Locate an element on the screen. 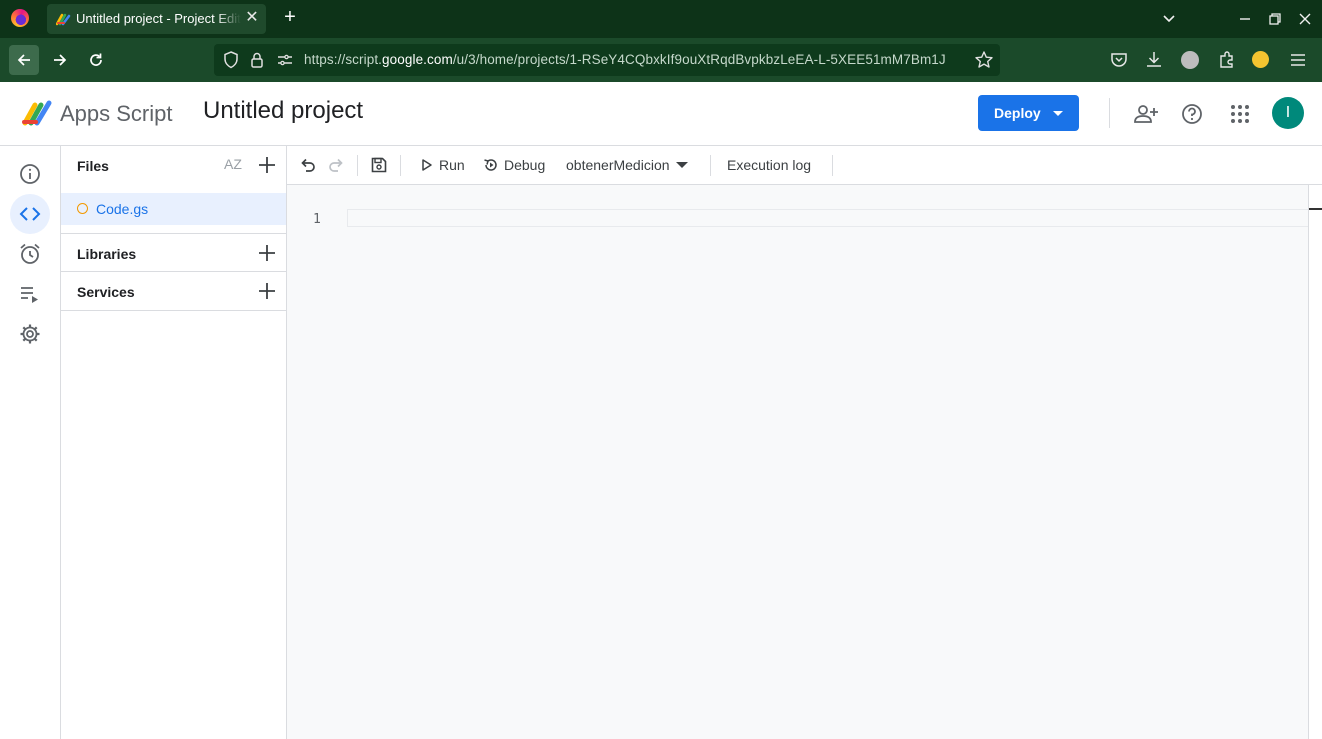  rail-item-editor is located at coordinates (30, 214).